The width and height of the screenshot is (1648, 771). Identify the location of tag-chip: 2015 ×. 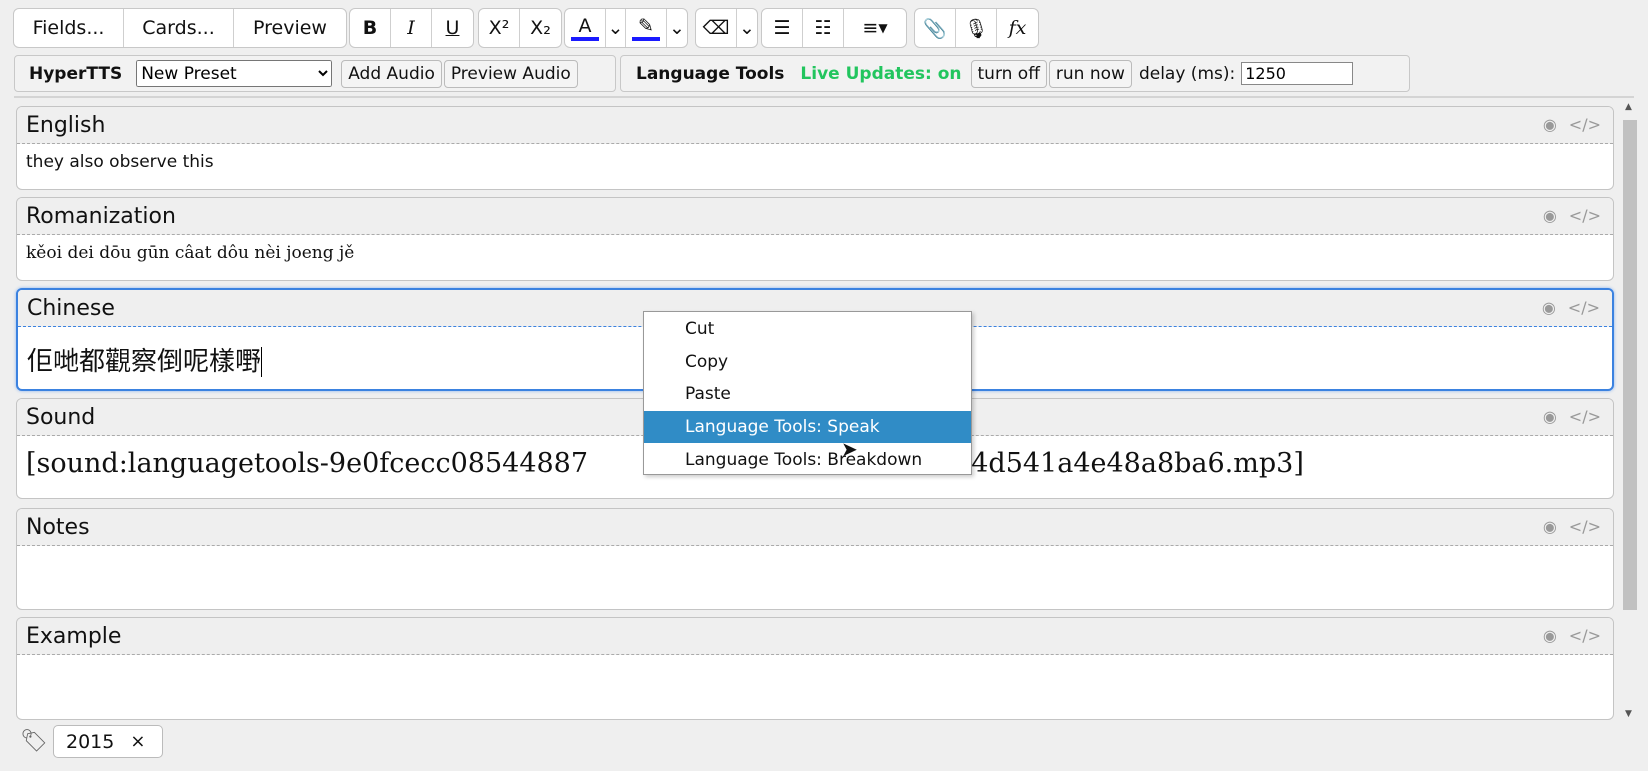
(108, 741).